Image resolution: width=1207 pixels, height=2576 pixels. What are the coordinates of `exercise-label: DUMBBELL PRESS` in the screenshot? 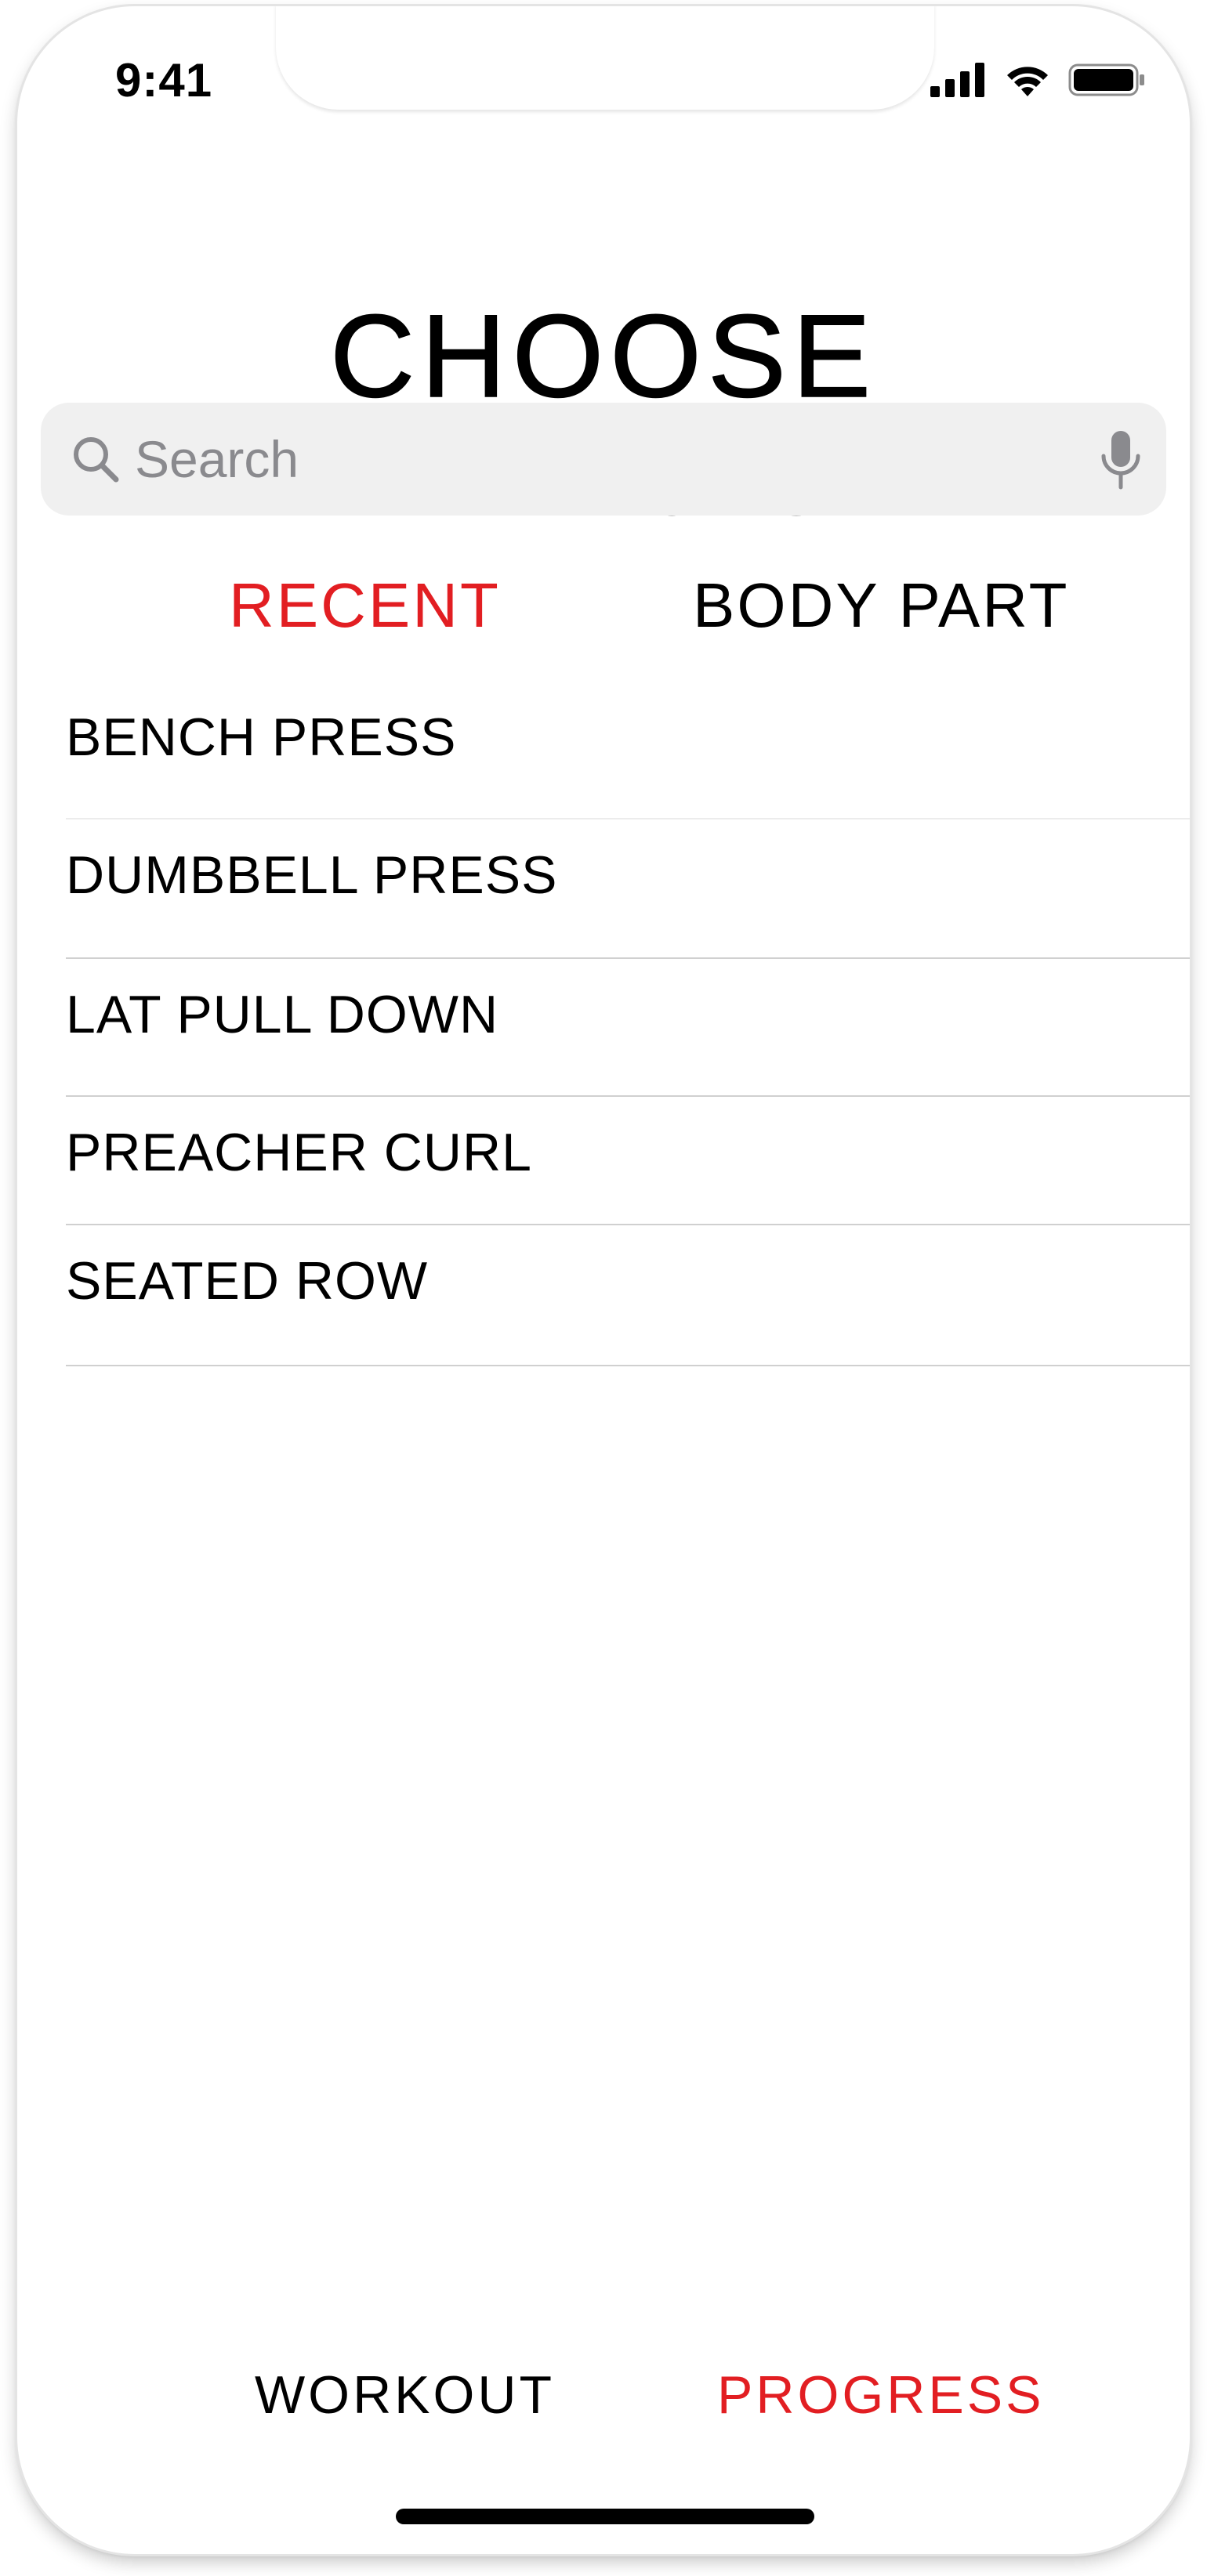 It's located at (312, 875).